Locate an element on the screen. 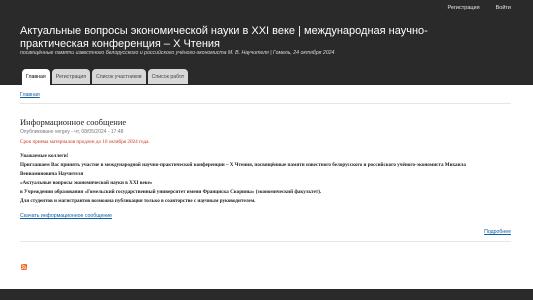  rss-feed-icon is located at coordinates (24, 267).